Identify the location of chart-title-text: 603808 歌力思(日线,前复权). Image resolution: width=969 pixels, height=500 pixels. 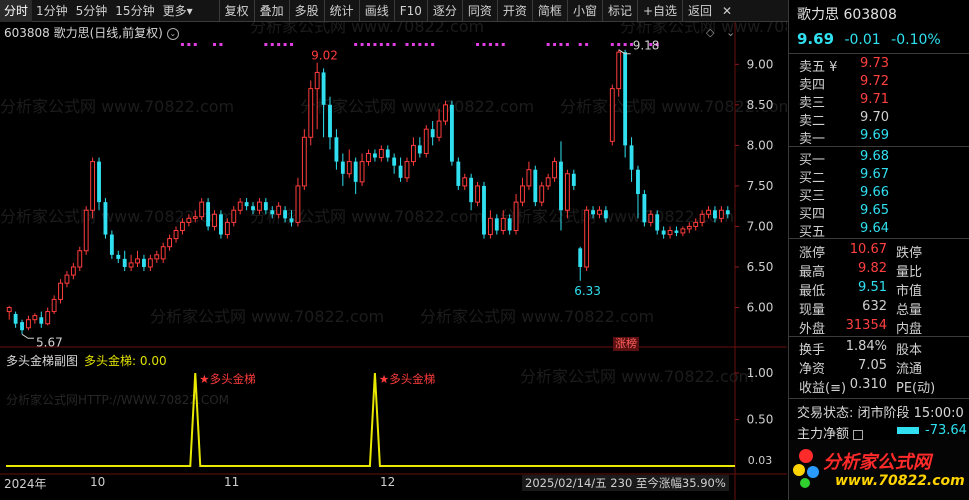
(83, 33).